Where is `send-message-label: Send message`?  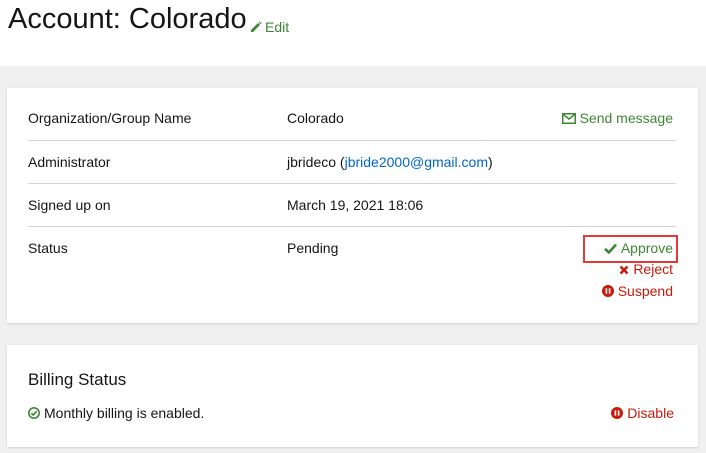 send-message-label: Send message is located at coordinates (626, 118).